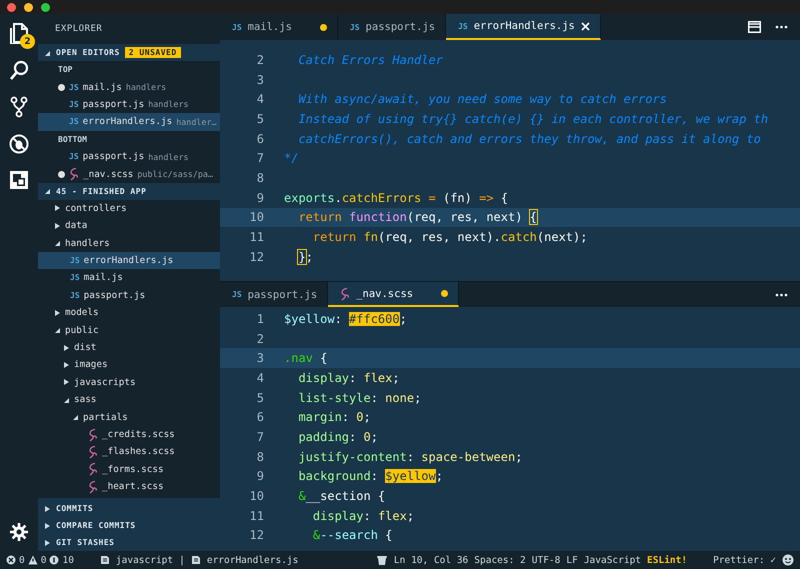  Describe the element at coordinates (129, 452) in the screenshot. I see `file-item: _flashes.scss` at that location.